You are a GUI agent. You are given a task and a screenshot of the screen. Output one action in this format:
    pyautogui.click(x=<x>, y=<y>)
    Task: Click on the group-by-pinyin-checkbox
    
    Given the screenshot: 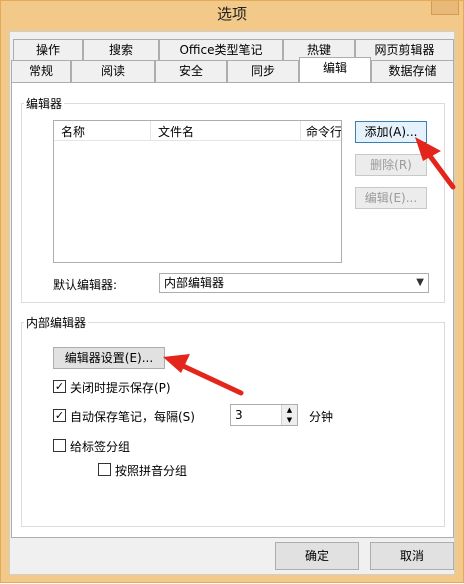 What is the action you would take?
    pyautogui.click(x=104, y=469)
    